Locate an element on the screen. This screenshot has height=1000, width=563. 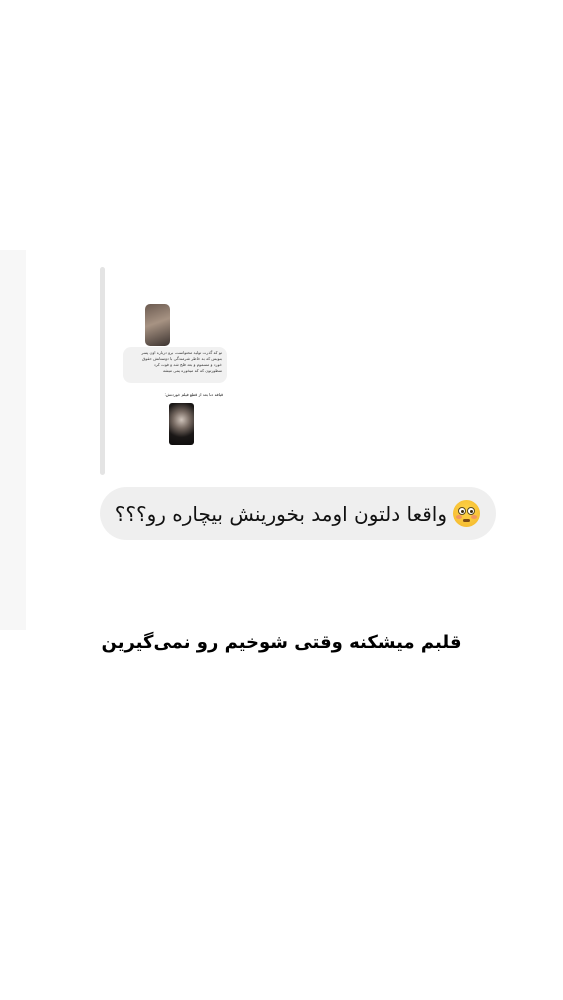
previous-story-edge is located at coordinates (13, 440).